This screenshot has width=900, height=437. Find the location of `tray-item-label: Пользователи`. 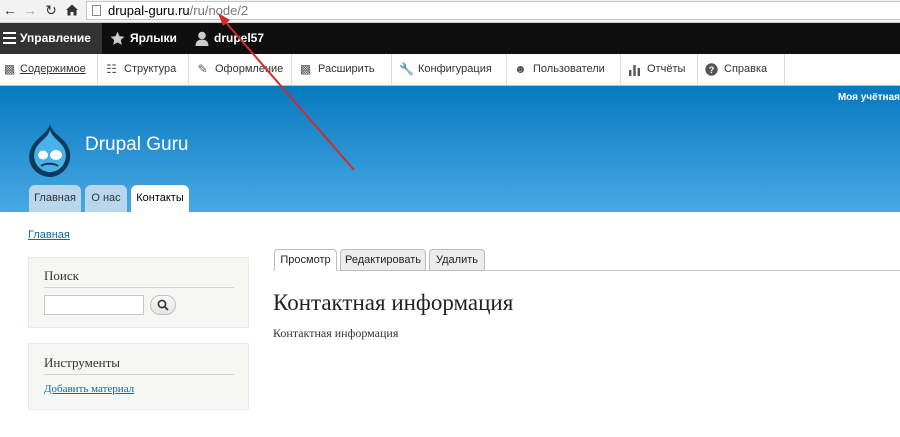

tray-item-label: Пользователи is located at coordinates (569, 69).